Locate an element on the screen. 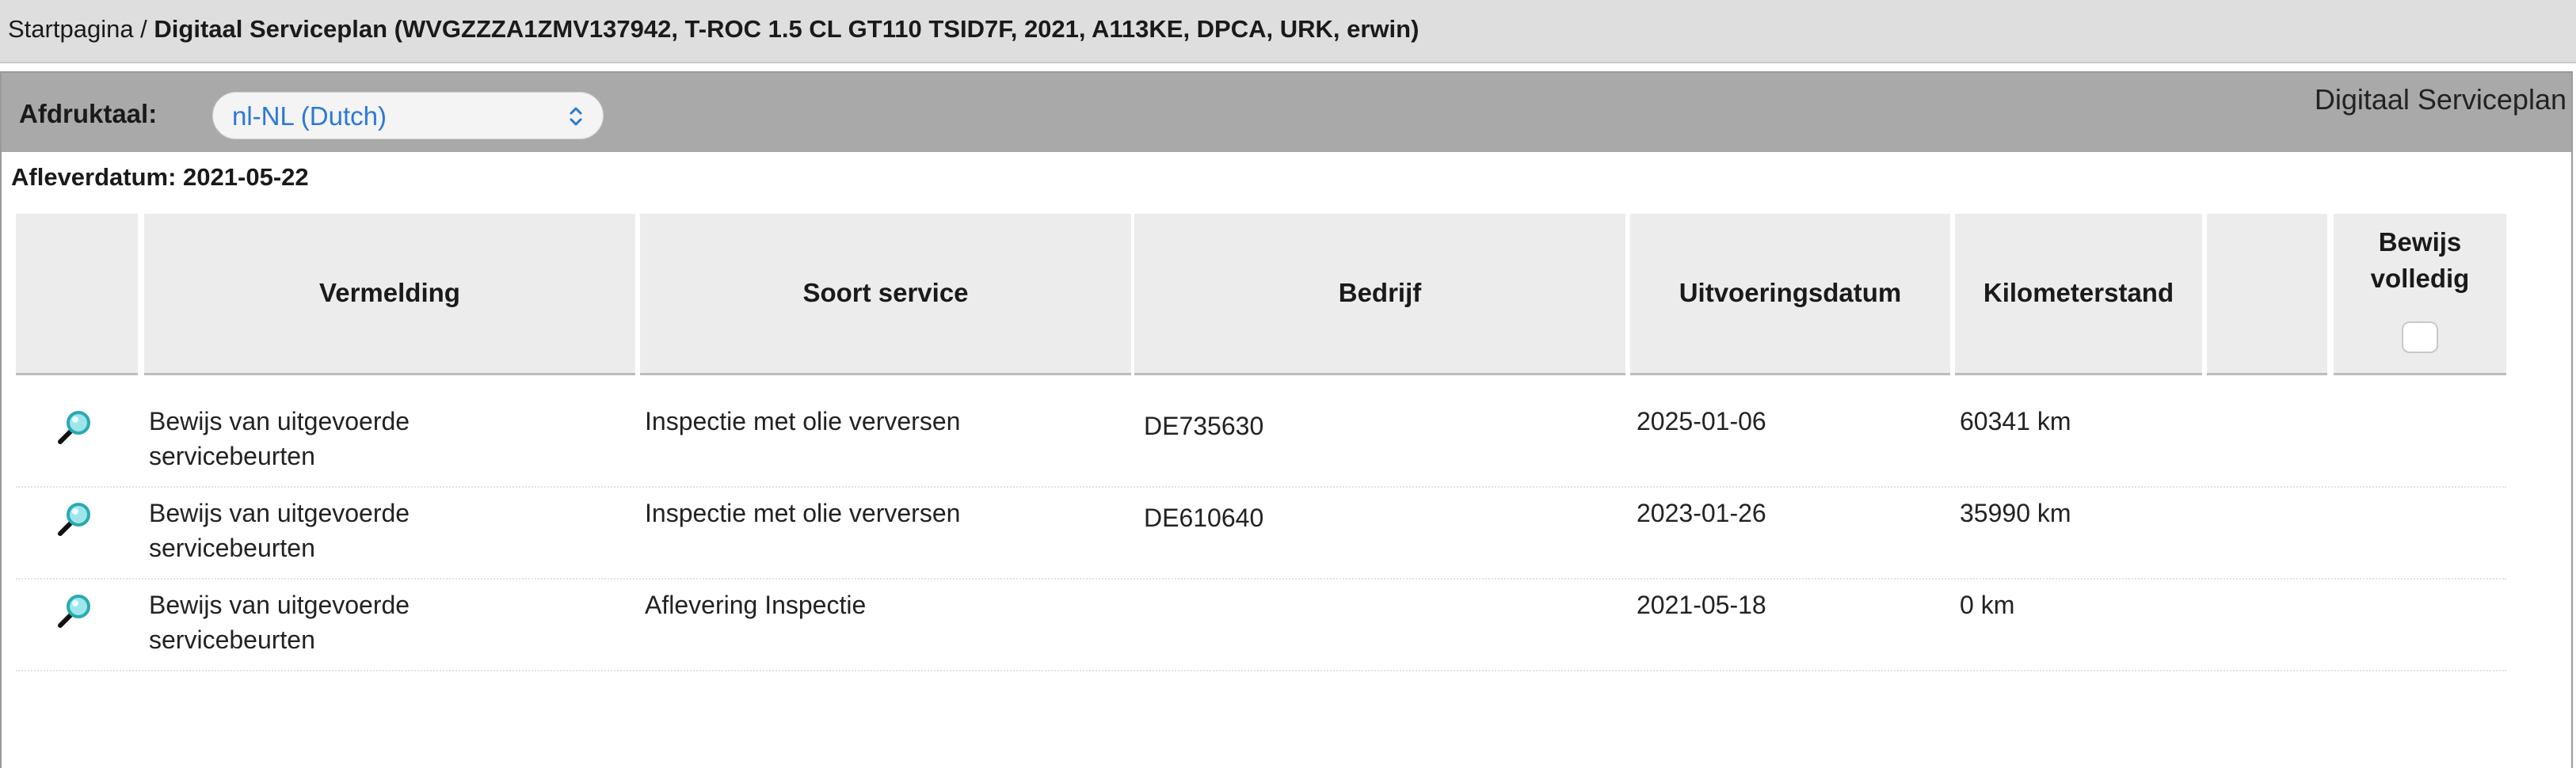  header-service-type-label: Soort service is located at coordinates (885, 292).